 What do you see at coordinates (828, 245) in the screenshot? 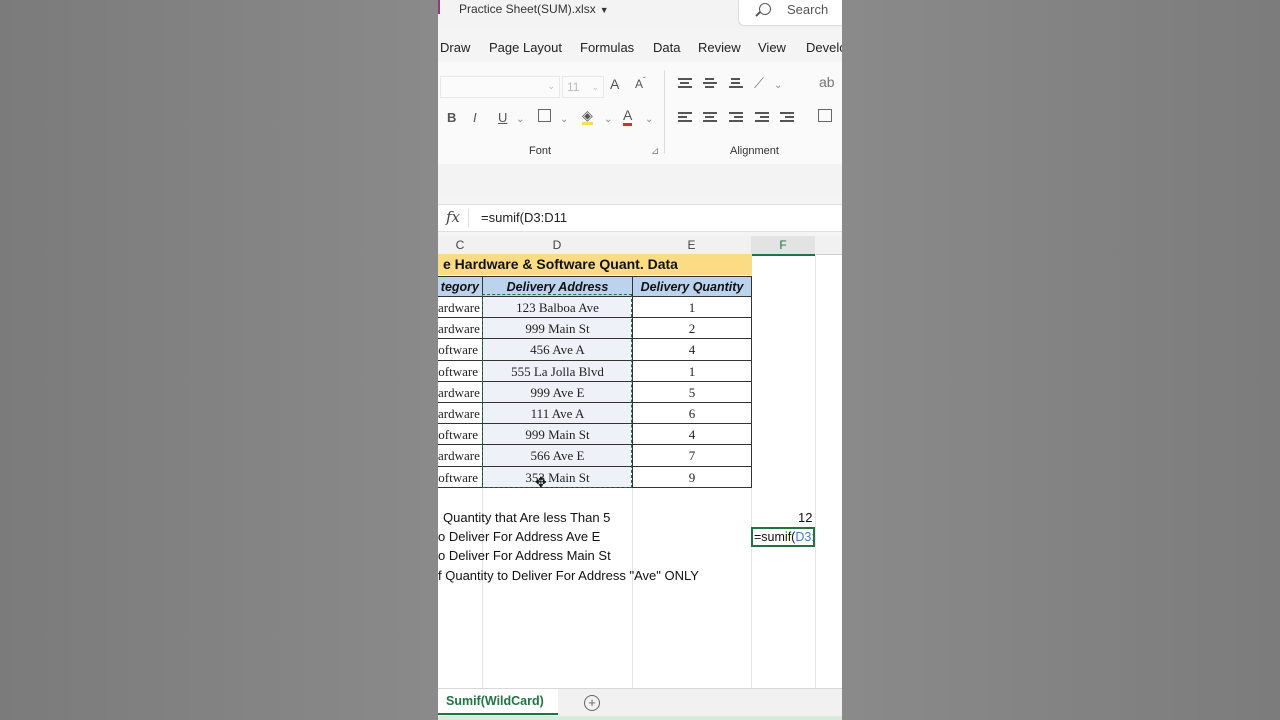
I see `column-header-g` at bounding box center [828, 245].